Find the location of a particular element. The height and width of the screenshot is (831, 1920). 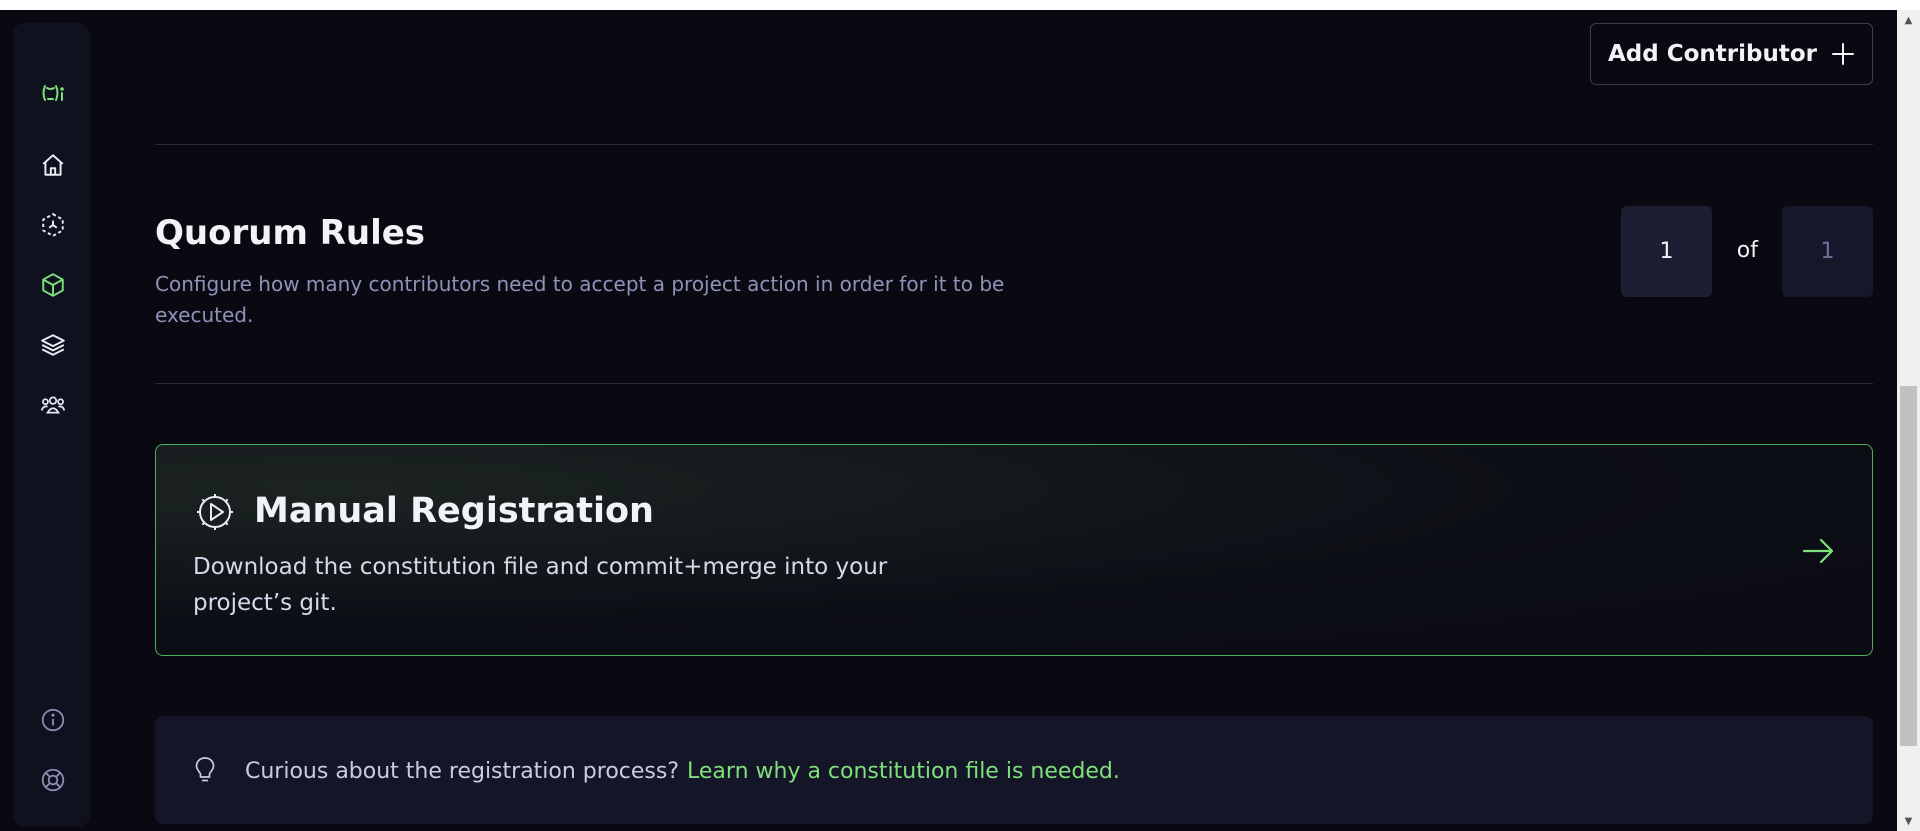

learn-more-link: Learn why a constitution file is needed. is located at coordinates (903, 771).